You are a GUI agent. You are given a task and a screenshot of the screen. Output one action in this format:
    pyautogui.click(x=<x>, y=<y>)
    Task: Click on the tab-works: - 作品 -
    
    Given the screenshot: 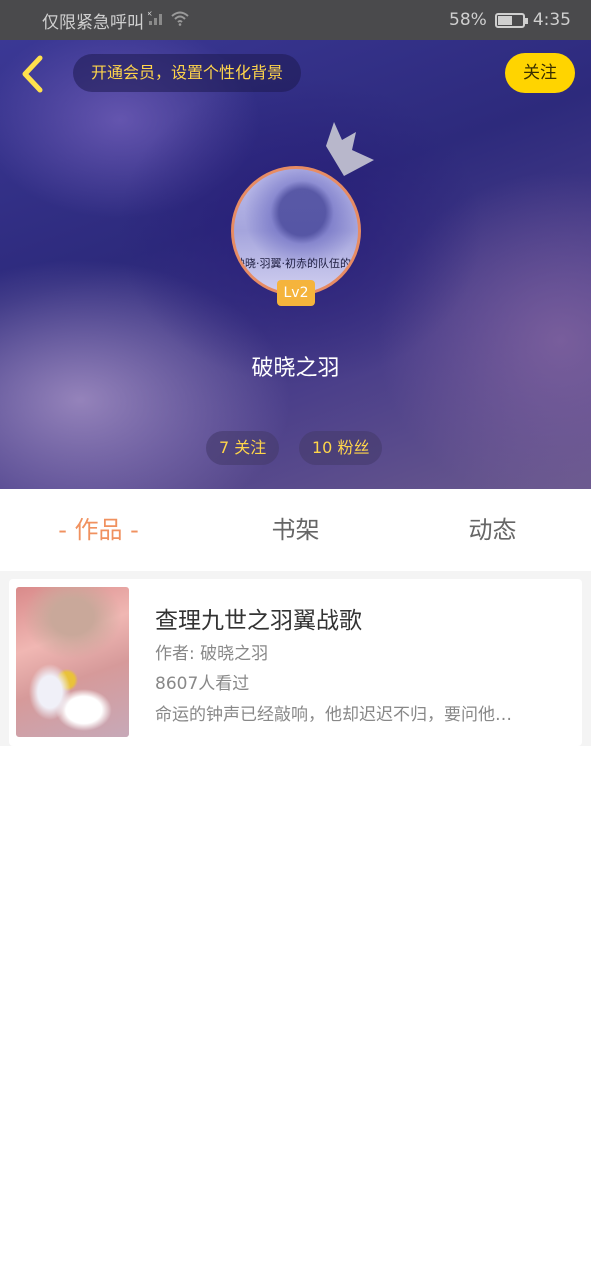 What is the action you would take?
    pyautogui.click(x=98, y=530)
    